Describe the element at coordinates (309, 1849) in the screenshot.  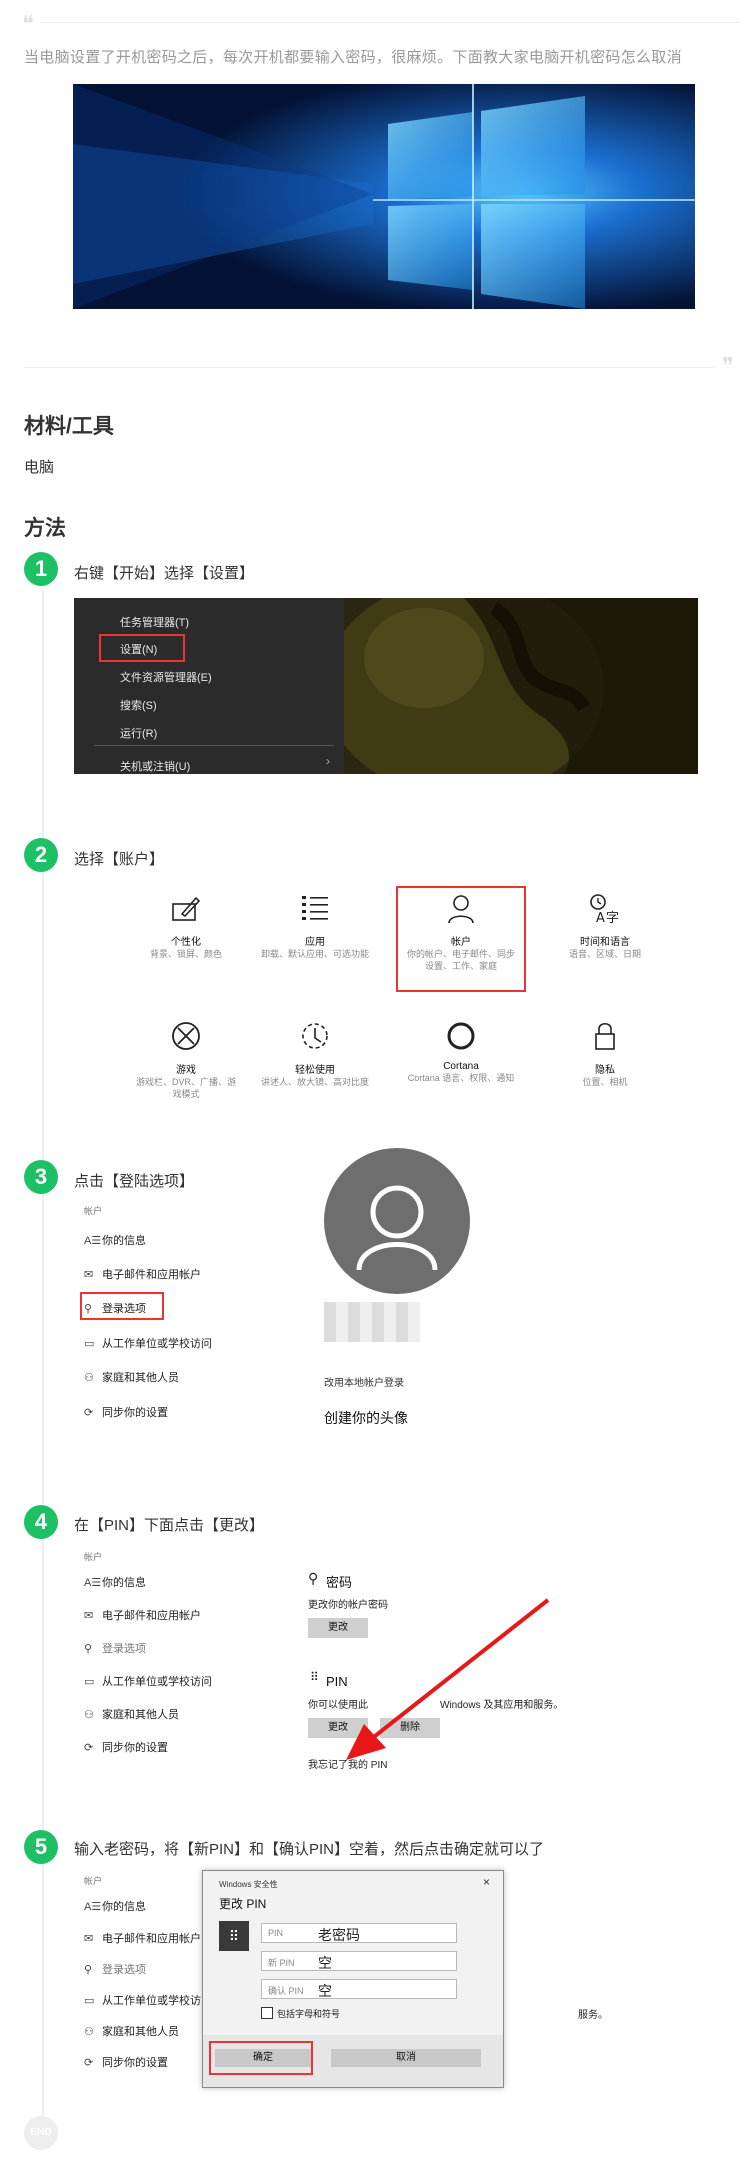
I see `step-5-text: 输入老密码，将【新PIN】和【确认PIN】空着，然后点击确定就可以了` at that location.